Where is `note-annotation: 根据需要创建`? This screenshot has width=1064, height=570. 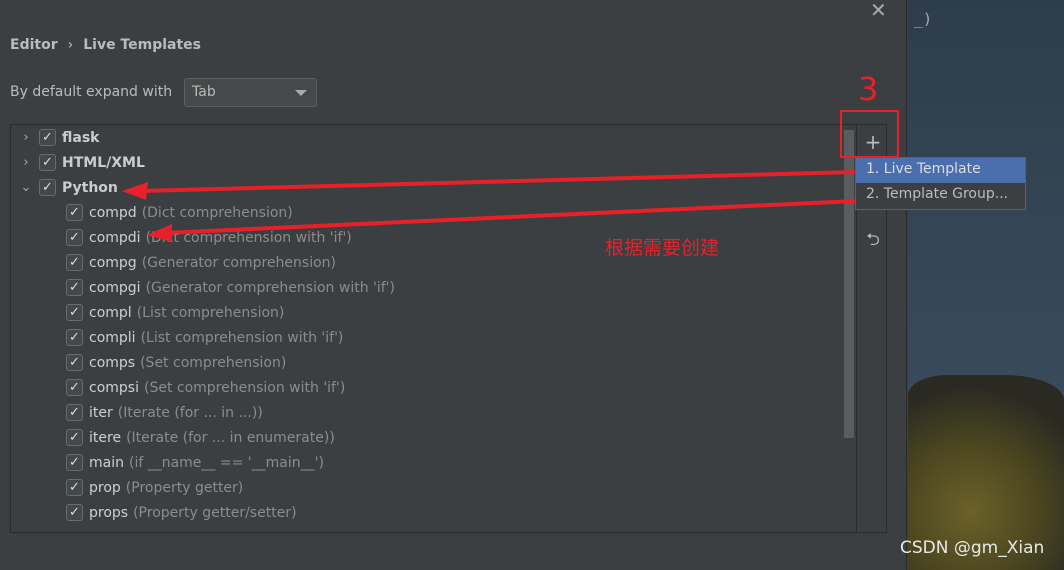 note-annotation: 根据需要创建 is located at coordinates (662, 248).